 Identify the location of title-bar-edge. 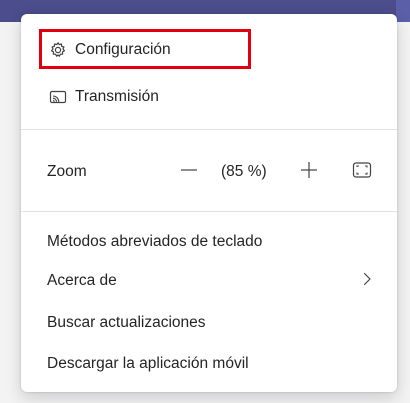
(403, 11).